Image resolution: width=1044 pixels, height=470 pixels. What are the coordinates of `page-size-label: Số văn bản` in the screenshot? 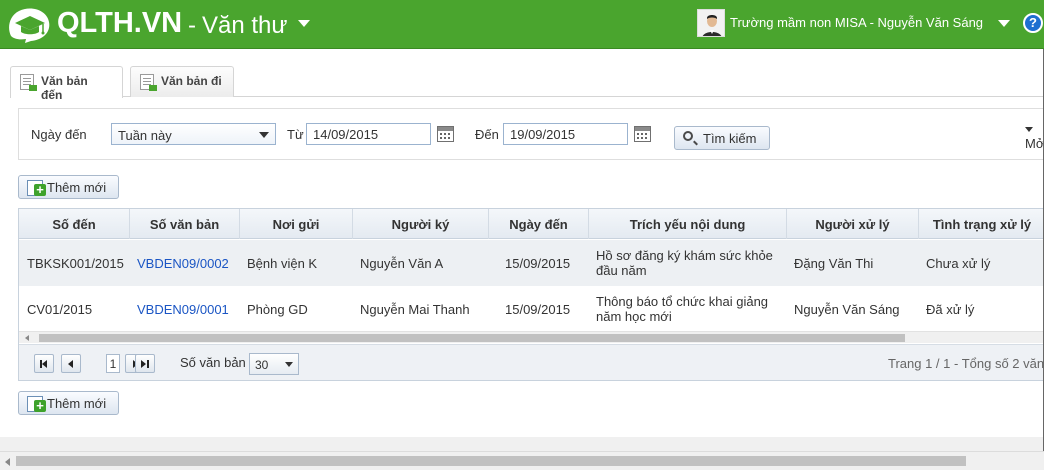 It's located at (213, 362).